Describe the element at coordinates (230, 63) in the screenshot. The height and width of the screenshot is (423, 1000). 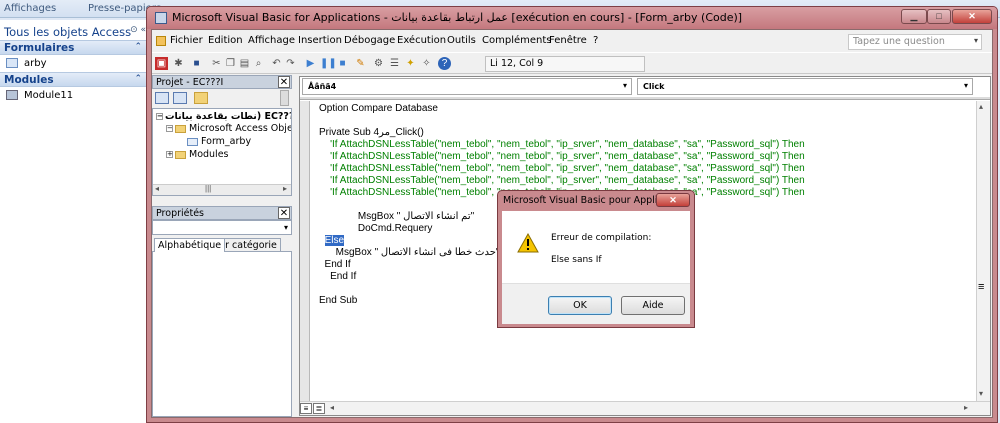
I see `copy-icon: ❐` at that location.